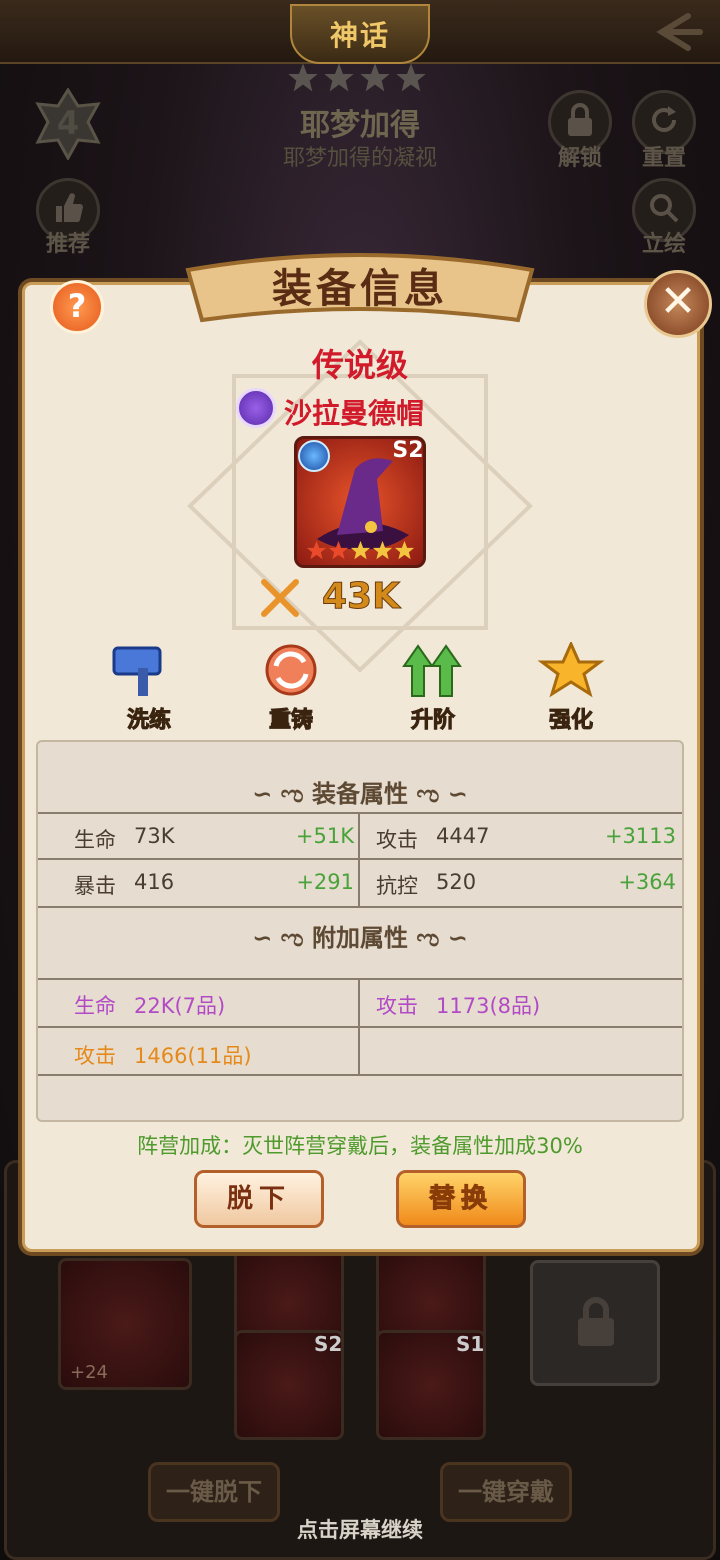 The image size is (720, 1560). What do you see at coordinates (663, 158) in the screenshot?
I see `reset-label: 重置` at bounding box center [663, 158].